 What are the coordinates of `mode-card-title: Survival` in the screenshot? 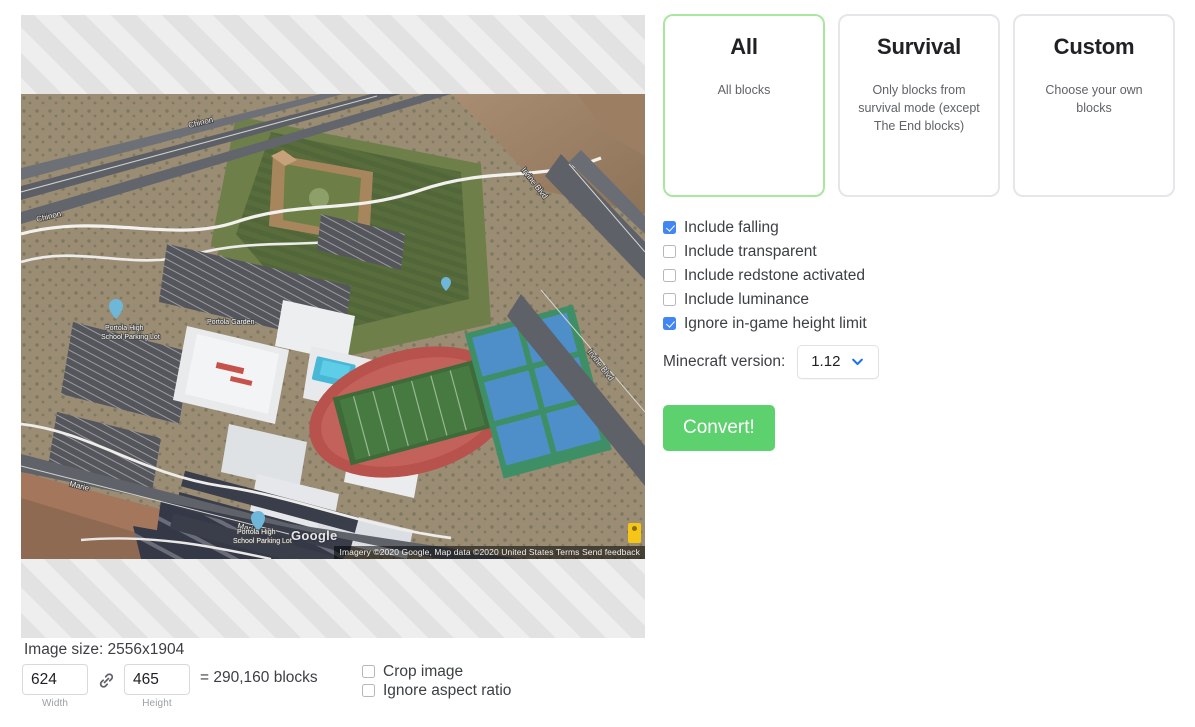 It's located at (918, 46).